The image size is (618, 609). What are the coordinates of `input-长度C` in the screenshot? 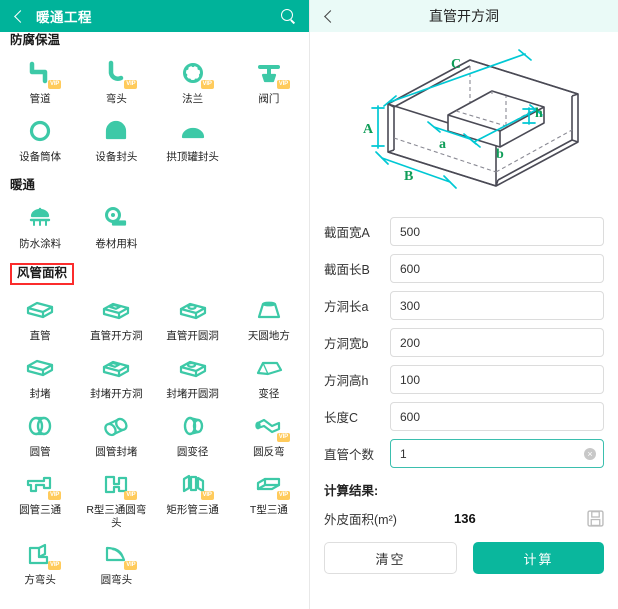 It's located at (497, 416).